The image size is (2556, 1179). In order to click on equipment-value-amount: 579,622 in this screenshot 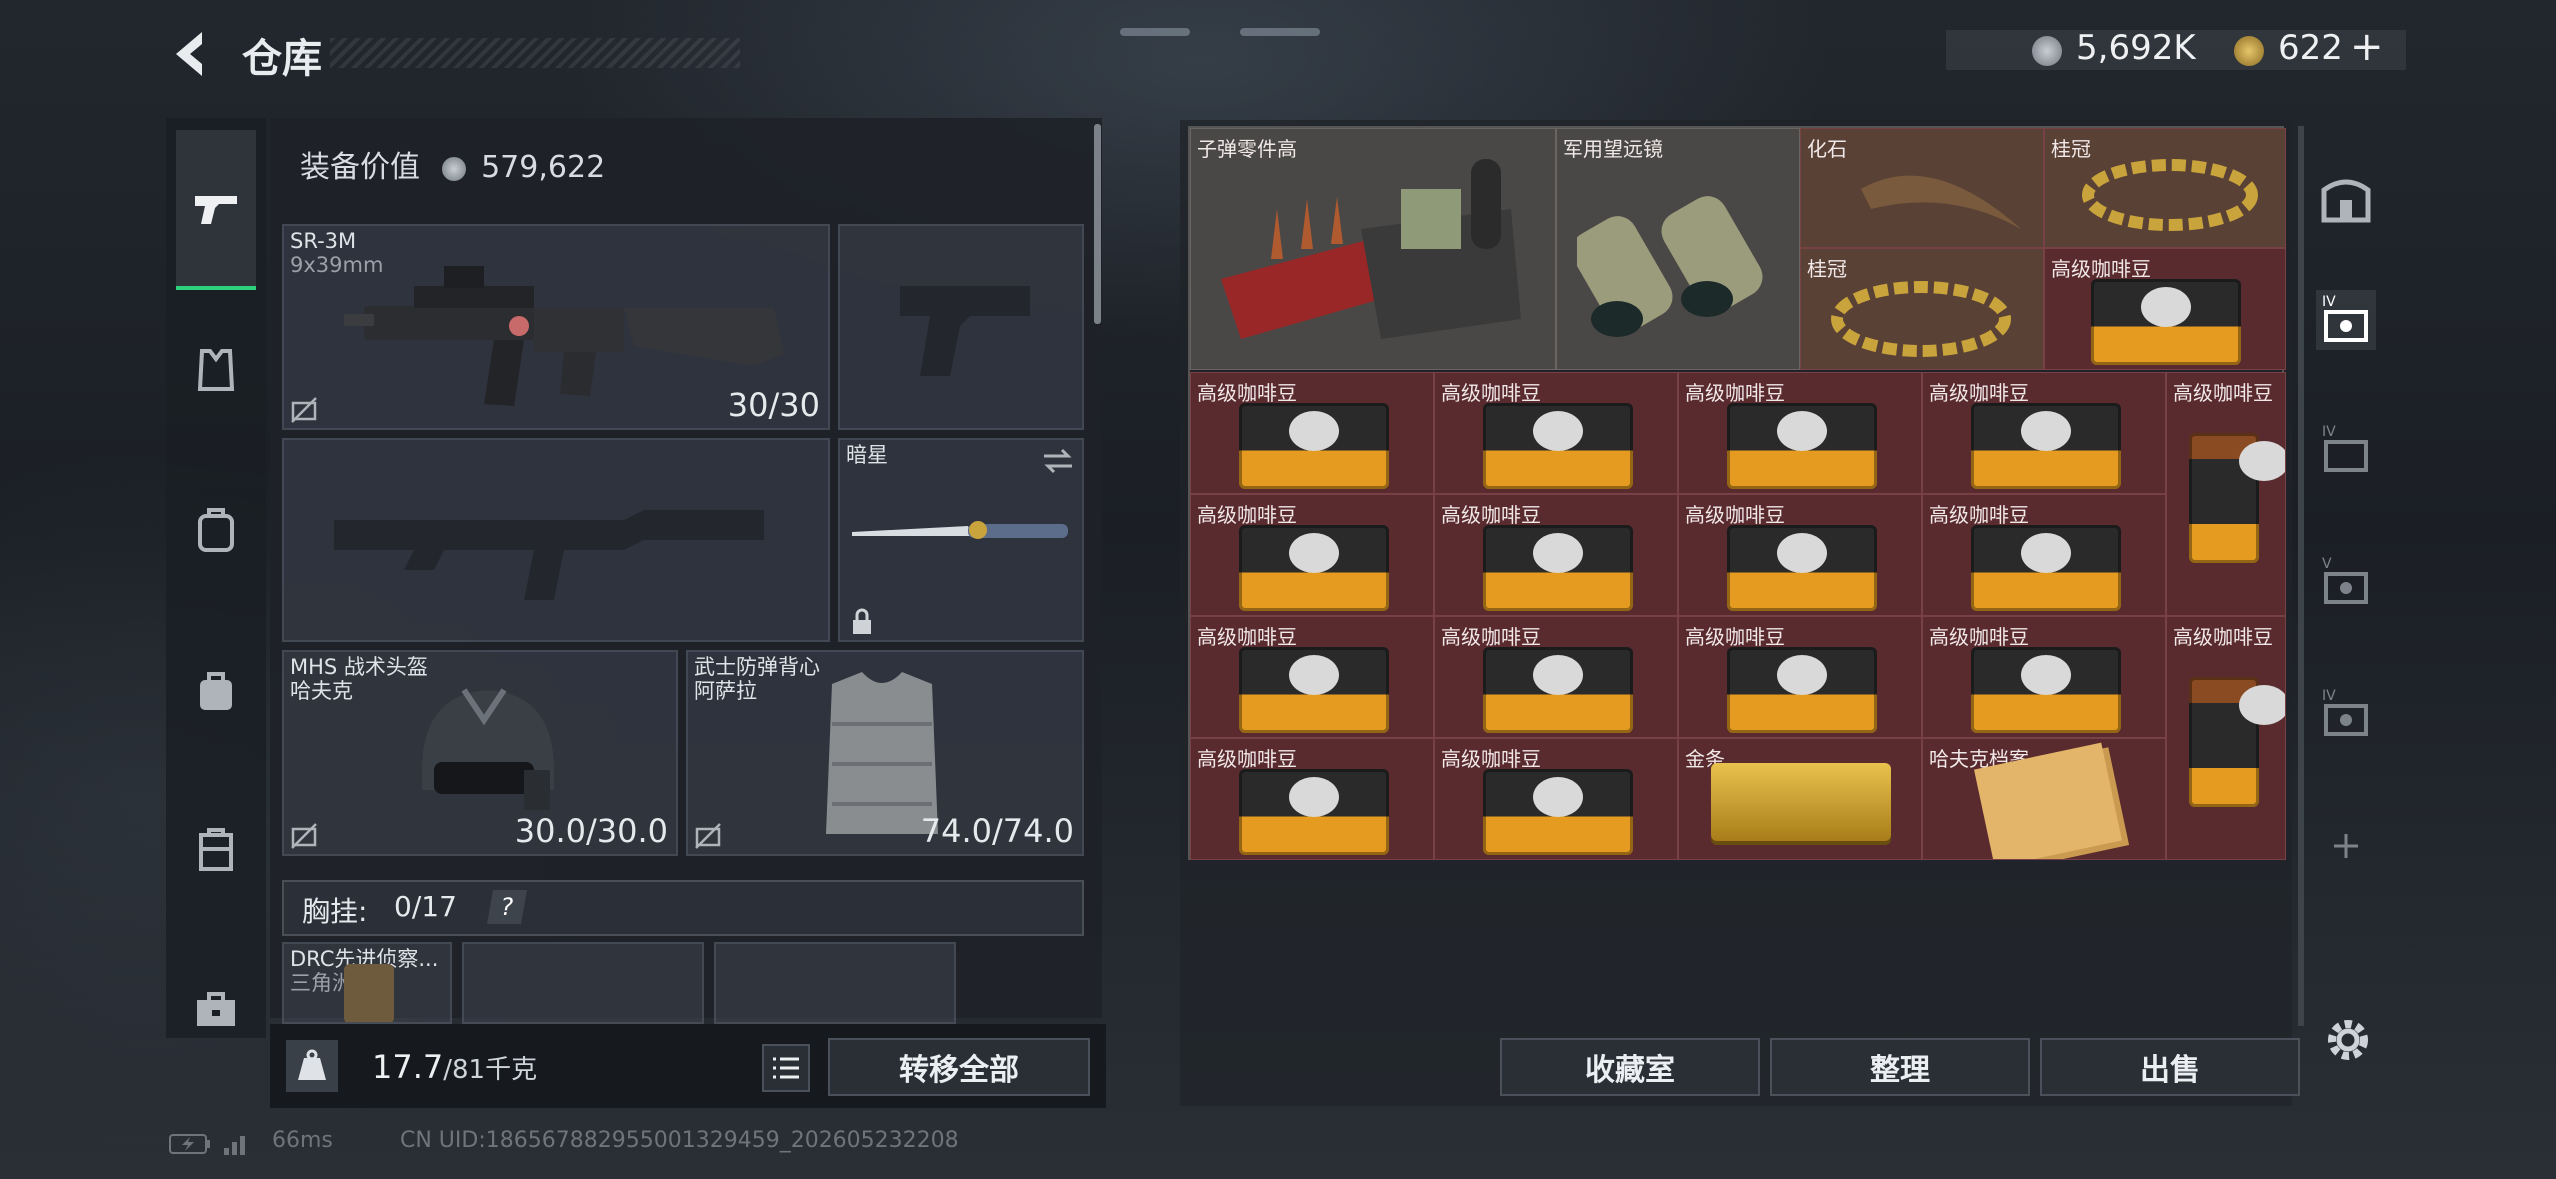, I will do `click(543, 167)`.